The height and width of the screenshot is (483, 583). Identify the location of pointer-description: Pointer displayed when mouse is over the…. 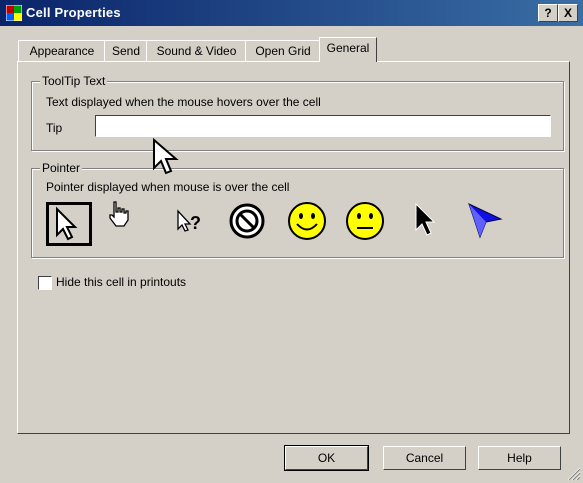
(168, 187).